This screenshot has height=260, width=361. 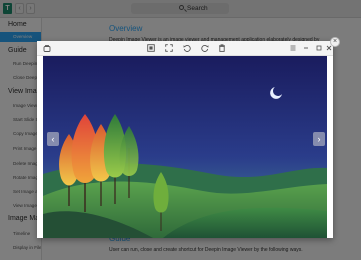 What do you see at coordinates (335, 42) in the screenshot?
I see `popup-close-button: ×` at bounding box center [335, 42].